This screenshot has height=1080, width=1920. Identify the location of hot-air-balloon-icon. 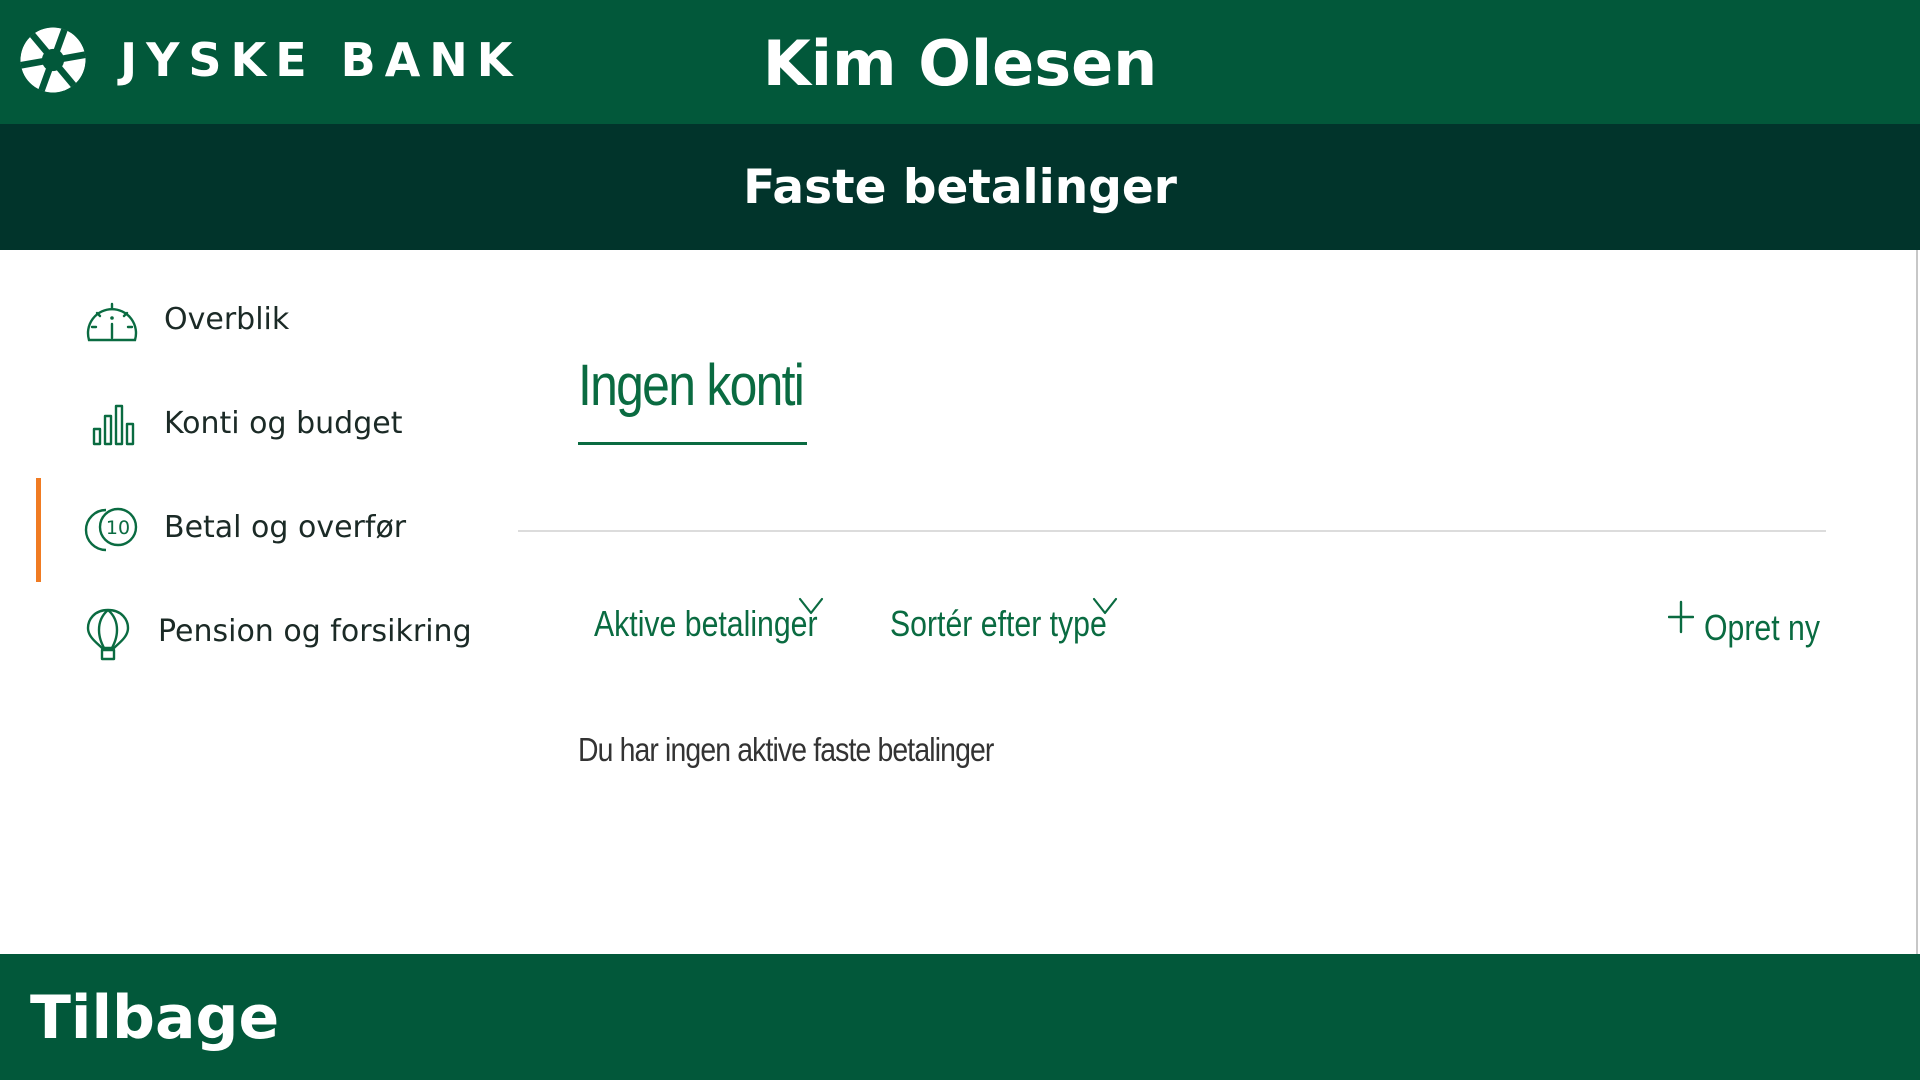
(108, 634).